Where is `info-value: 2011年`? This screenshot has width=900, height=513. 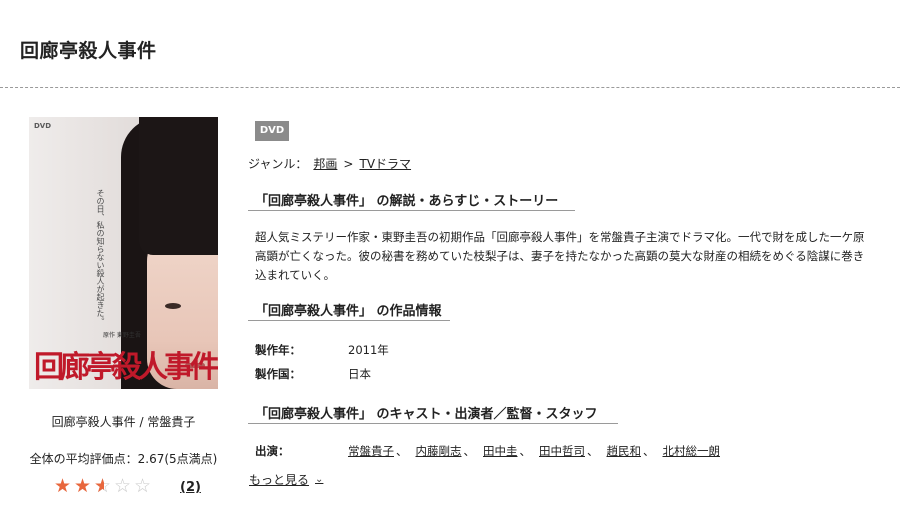 info-value: 2011年 is located at coordinates (368, 350).